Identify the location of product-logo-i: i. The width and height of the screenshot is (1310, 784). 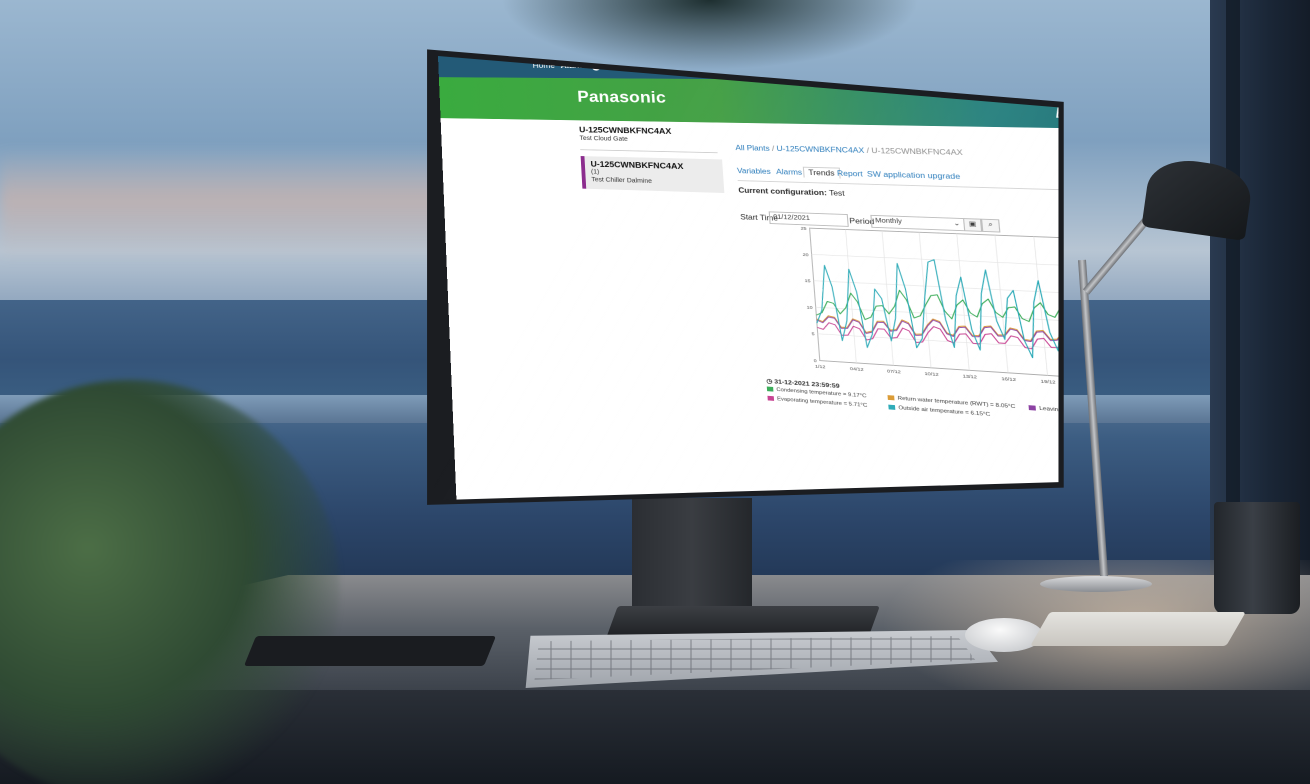
(1103, 114).